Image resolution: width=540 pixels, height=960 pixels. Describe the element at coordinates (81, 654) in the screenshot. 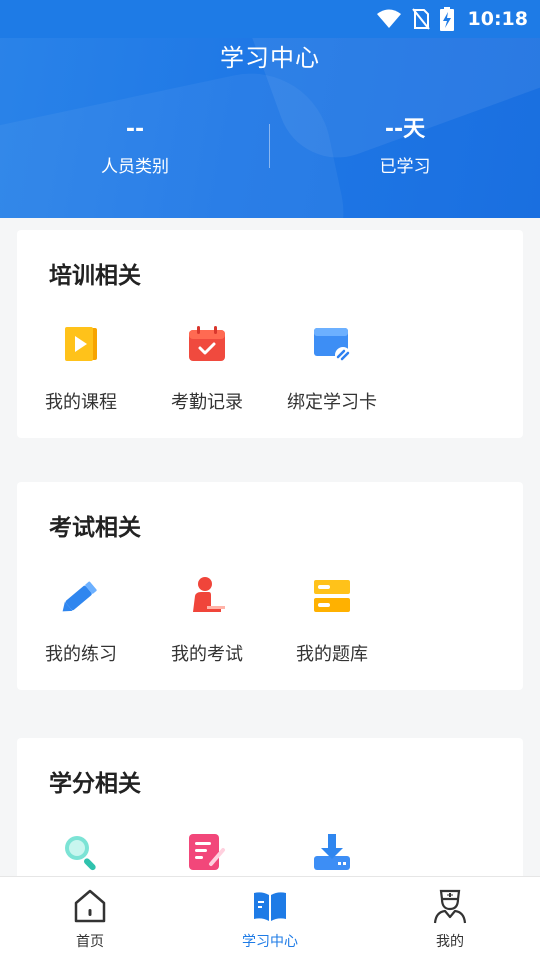

I see `item-label: 我的练习` at that location.